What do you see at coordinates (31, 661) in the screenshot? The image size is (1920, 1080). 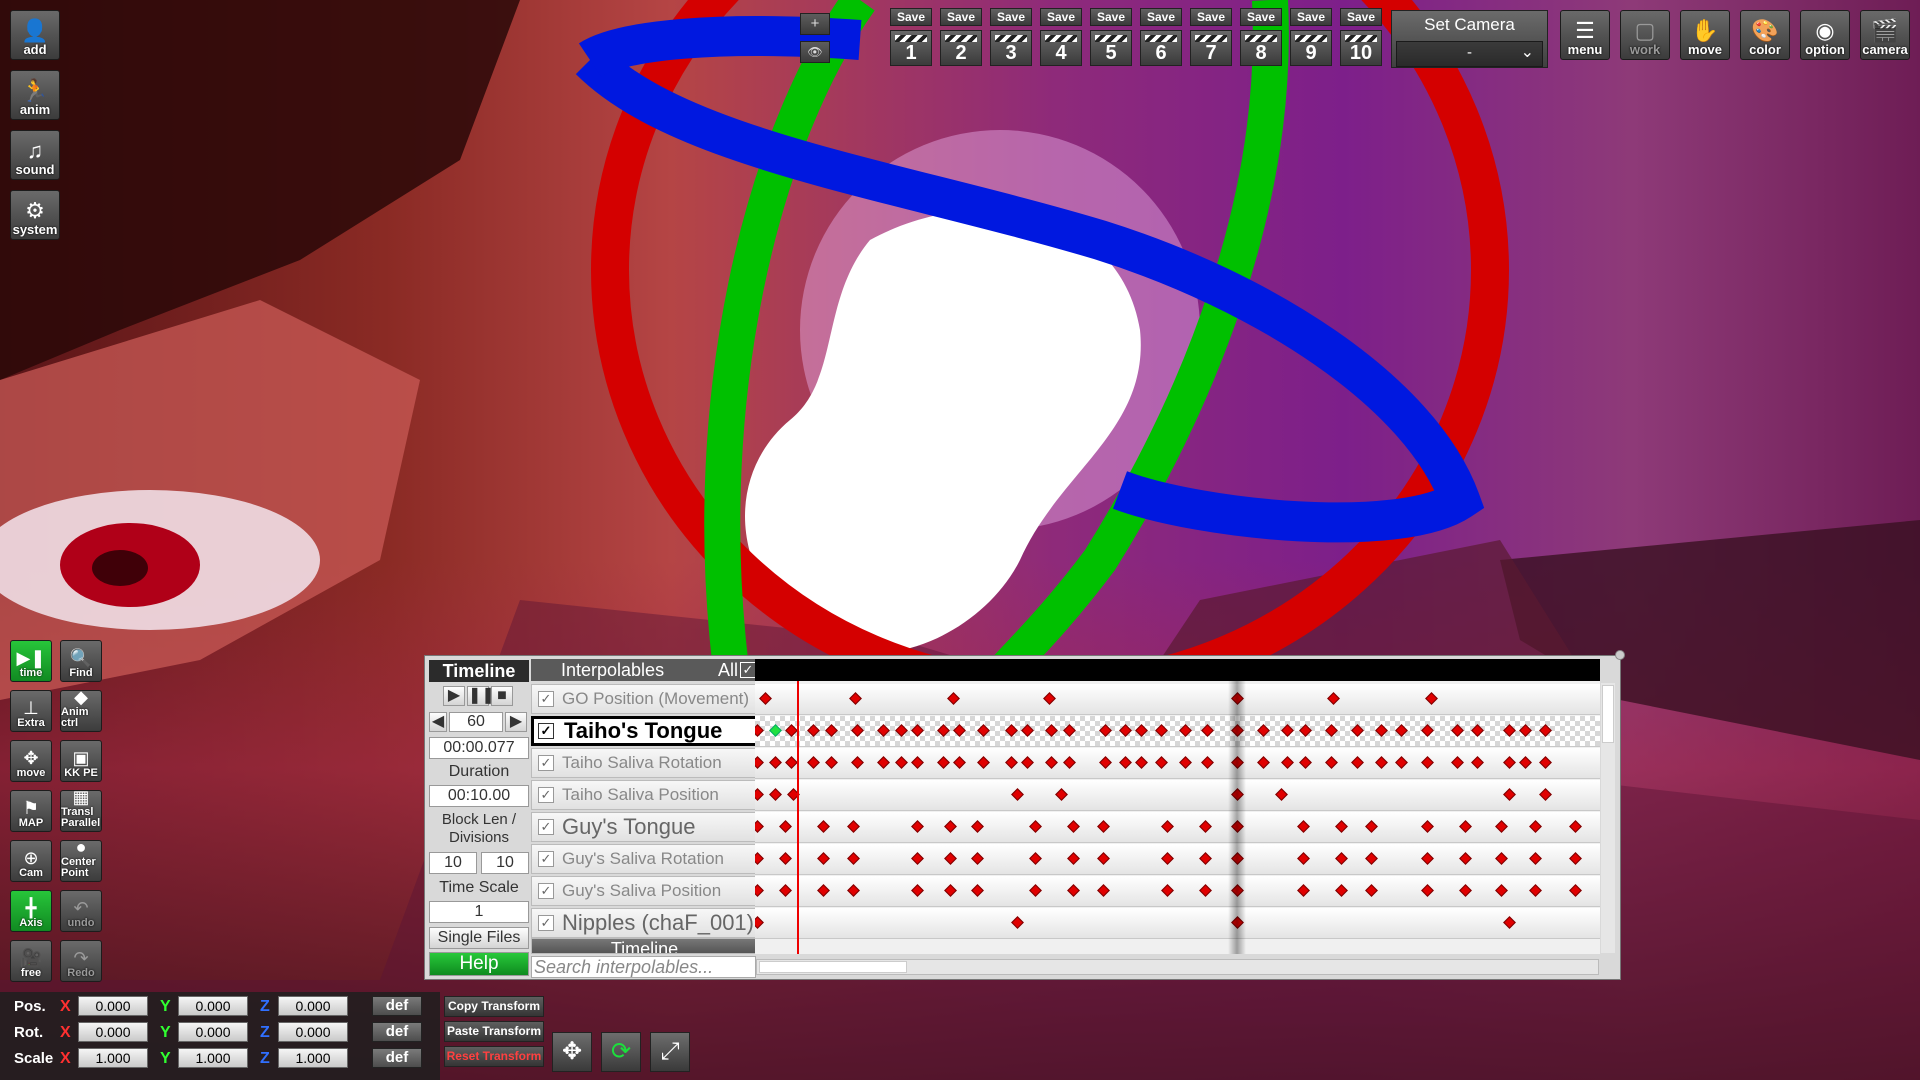 I see `time-button: ▶❚ time` at bounding box center [31, 661].